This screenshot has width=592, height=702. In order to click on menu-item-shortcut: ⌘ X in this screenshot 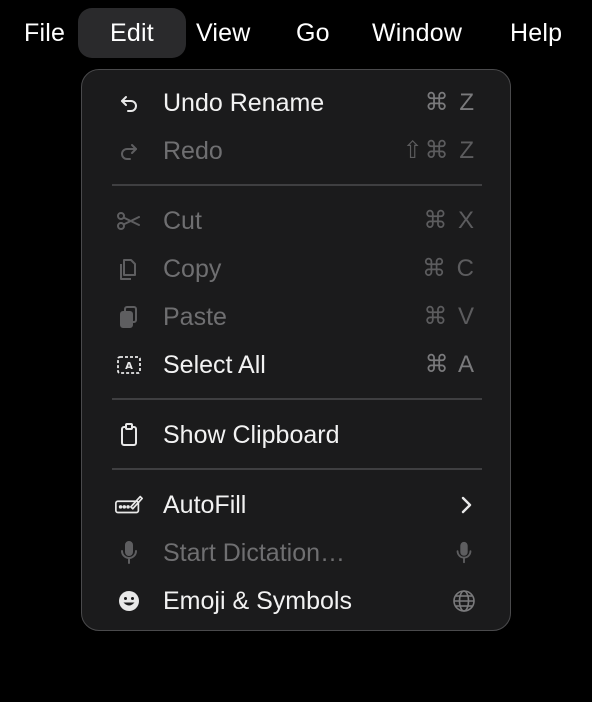, I will do `click(449, 220)`.